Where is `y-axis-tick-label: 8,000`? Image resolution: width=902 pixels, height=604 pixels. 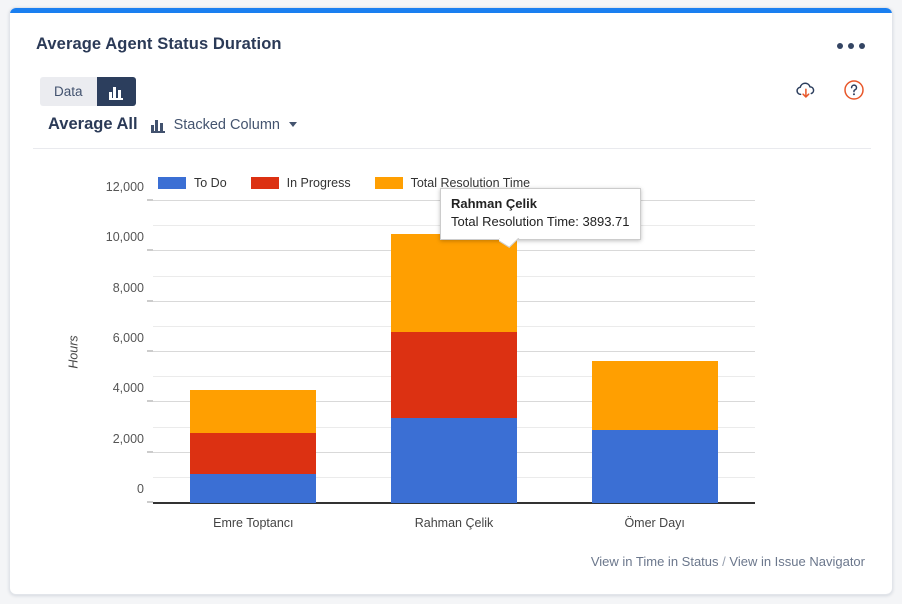 y-axis-tick-label: 8,000 is located at coordinates (128, 287).